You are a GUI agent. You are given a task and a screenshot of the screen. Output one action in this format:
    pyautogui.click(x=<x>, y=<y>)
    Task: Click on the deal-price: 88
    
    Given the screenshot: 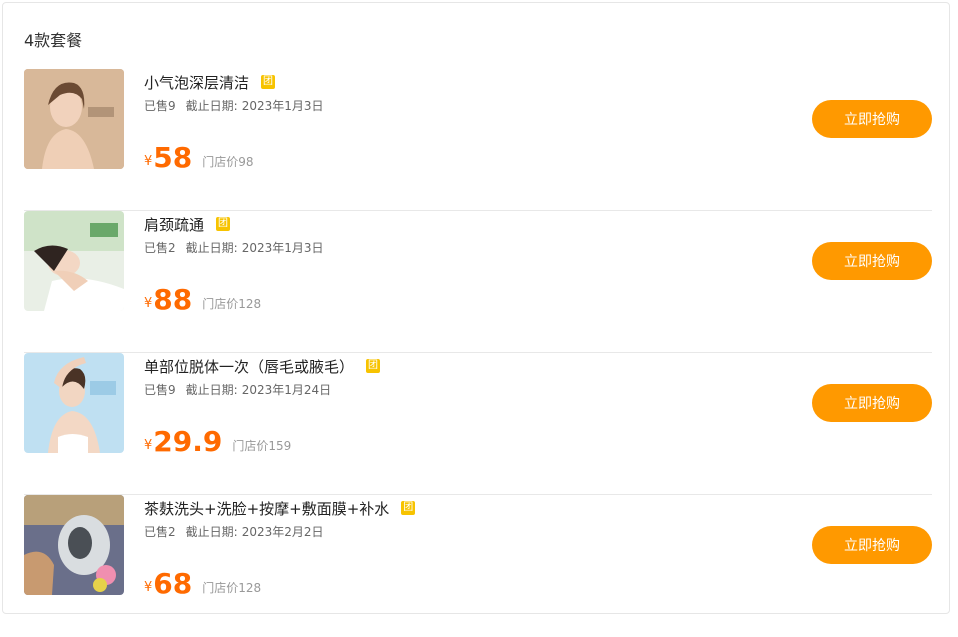 What is the action you would take?
    pyautogui.click(x=173, y=299)
    